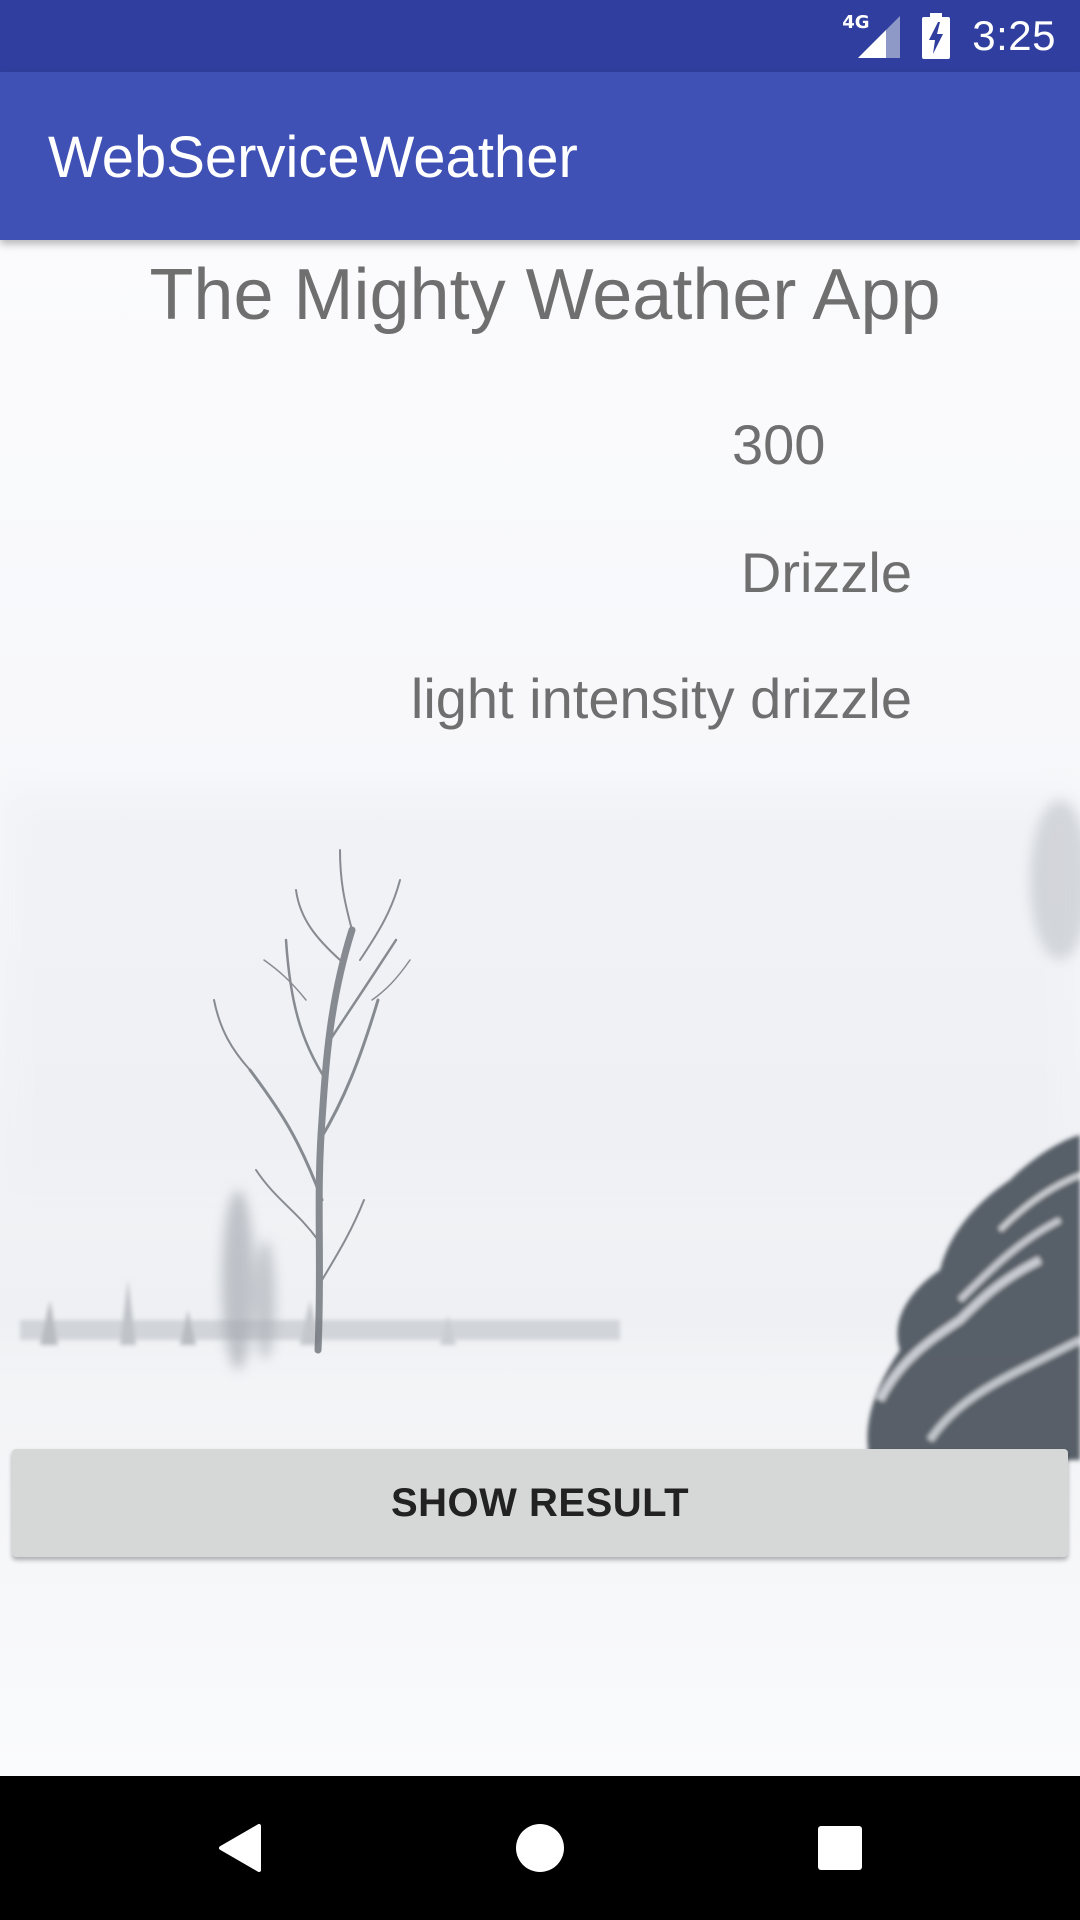 Image resolution: width=1080 pixels, height=1920 pixels. What do you see at coordinates (936, 36) in the screenshot?
I see `battery-charging-icon` at bounding box center [936, 36].